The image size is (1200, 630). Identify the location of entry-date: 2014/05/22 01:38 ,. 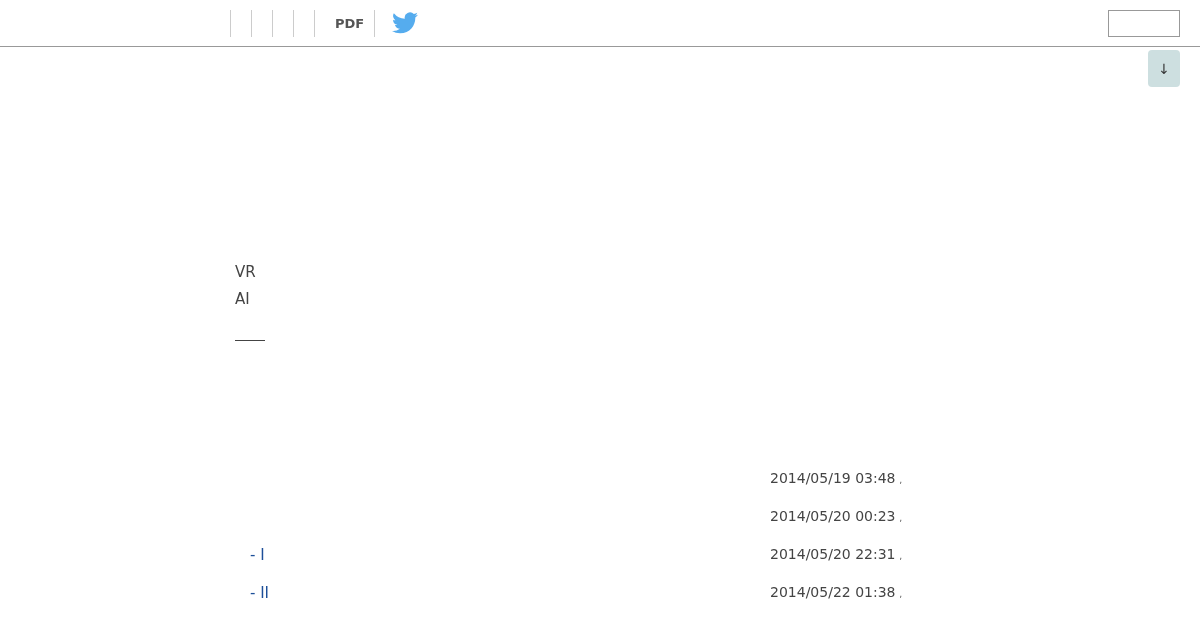
(837, 592).